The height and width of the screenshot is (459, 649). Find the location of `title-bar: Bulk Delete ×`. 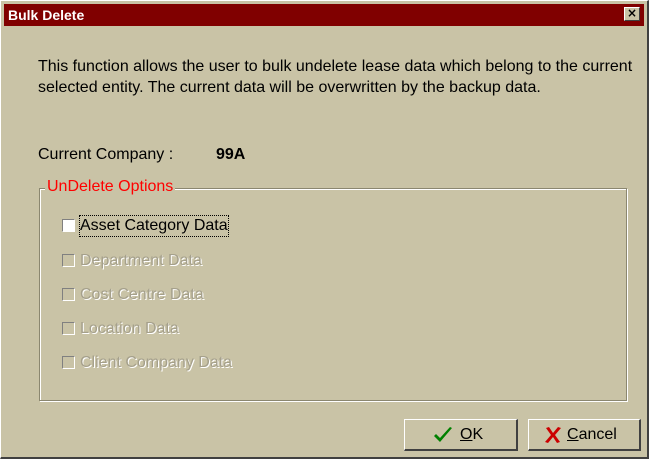

title-bar: Bulk Delete × is located at coordinates (324, 15).